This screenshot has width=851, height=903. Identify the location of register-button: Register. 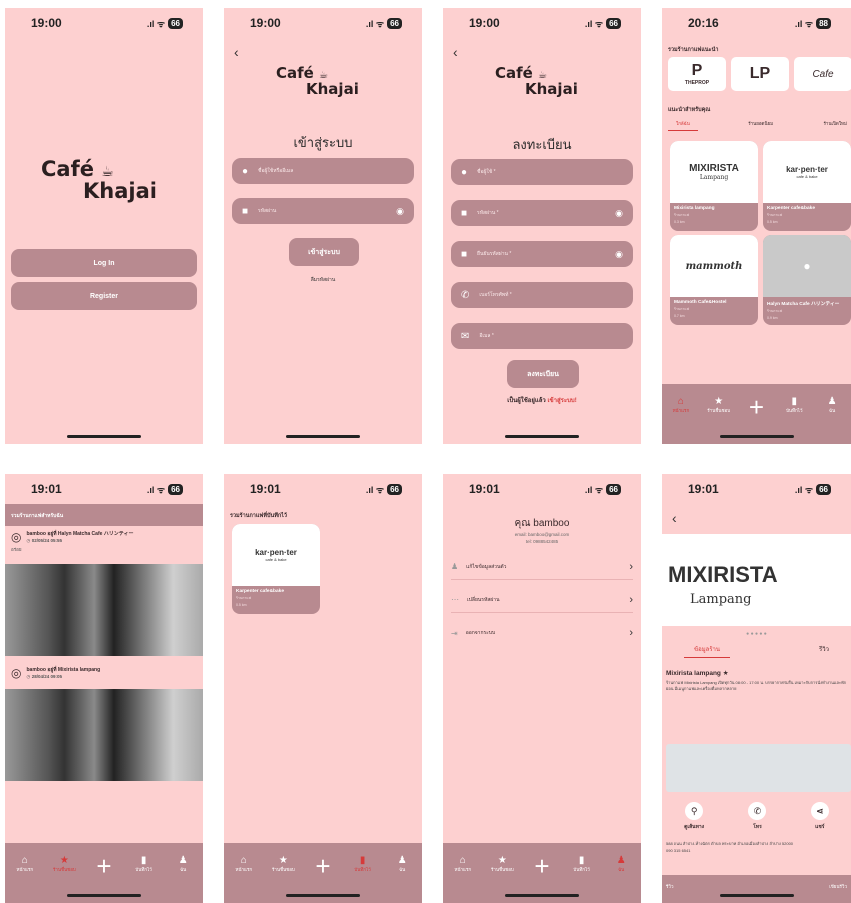
(104, 296).